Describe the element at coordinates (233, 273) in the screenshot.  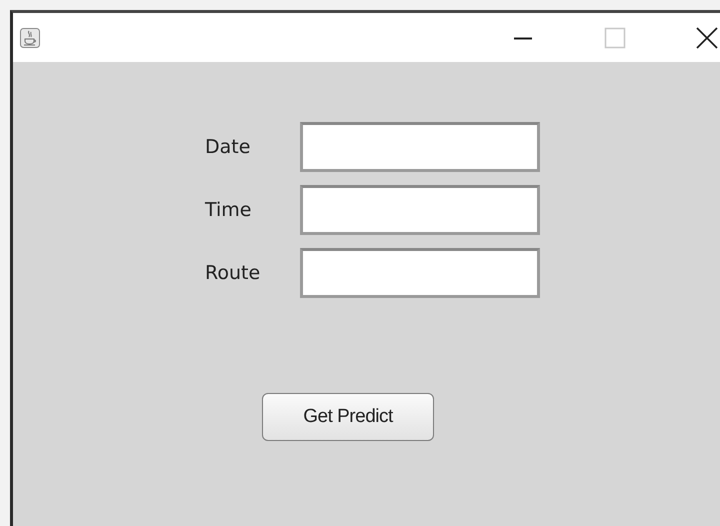
I see `field-label: Route` at that location.